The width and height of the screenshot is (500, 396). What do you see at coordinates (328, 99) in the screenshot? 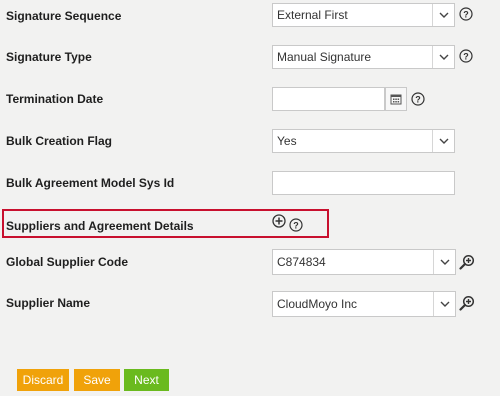
I see `termination-date-input` at bounding box center [328, 99].